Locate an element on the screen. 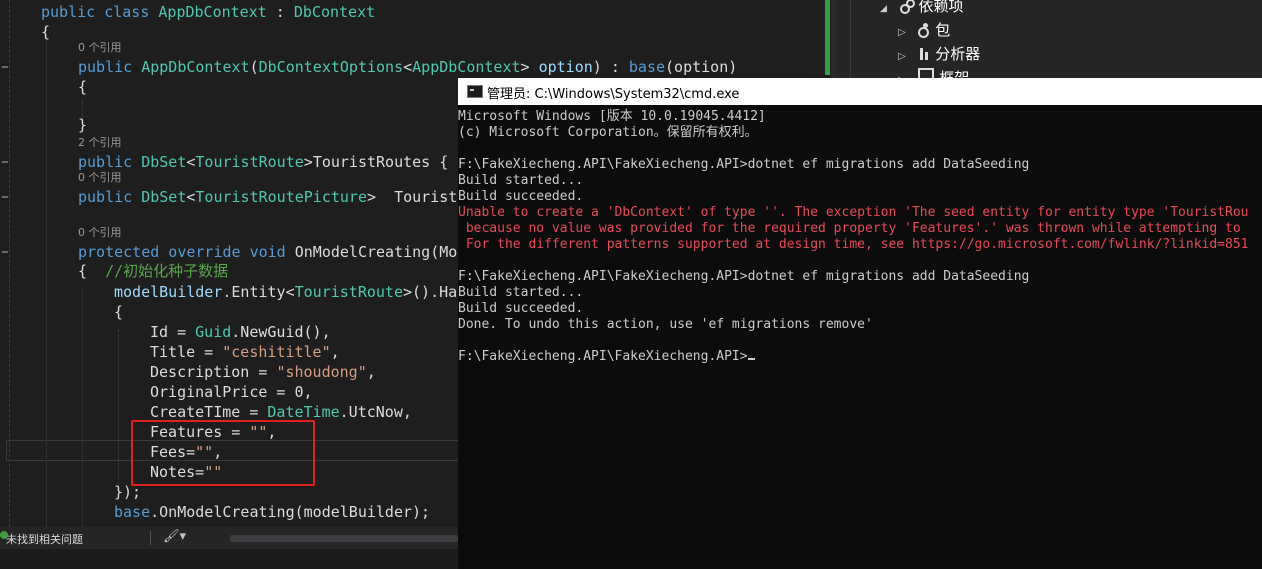  type-name: TouristRoutePicture is located at coordinates (281, 197).